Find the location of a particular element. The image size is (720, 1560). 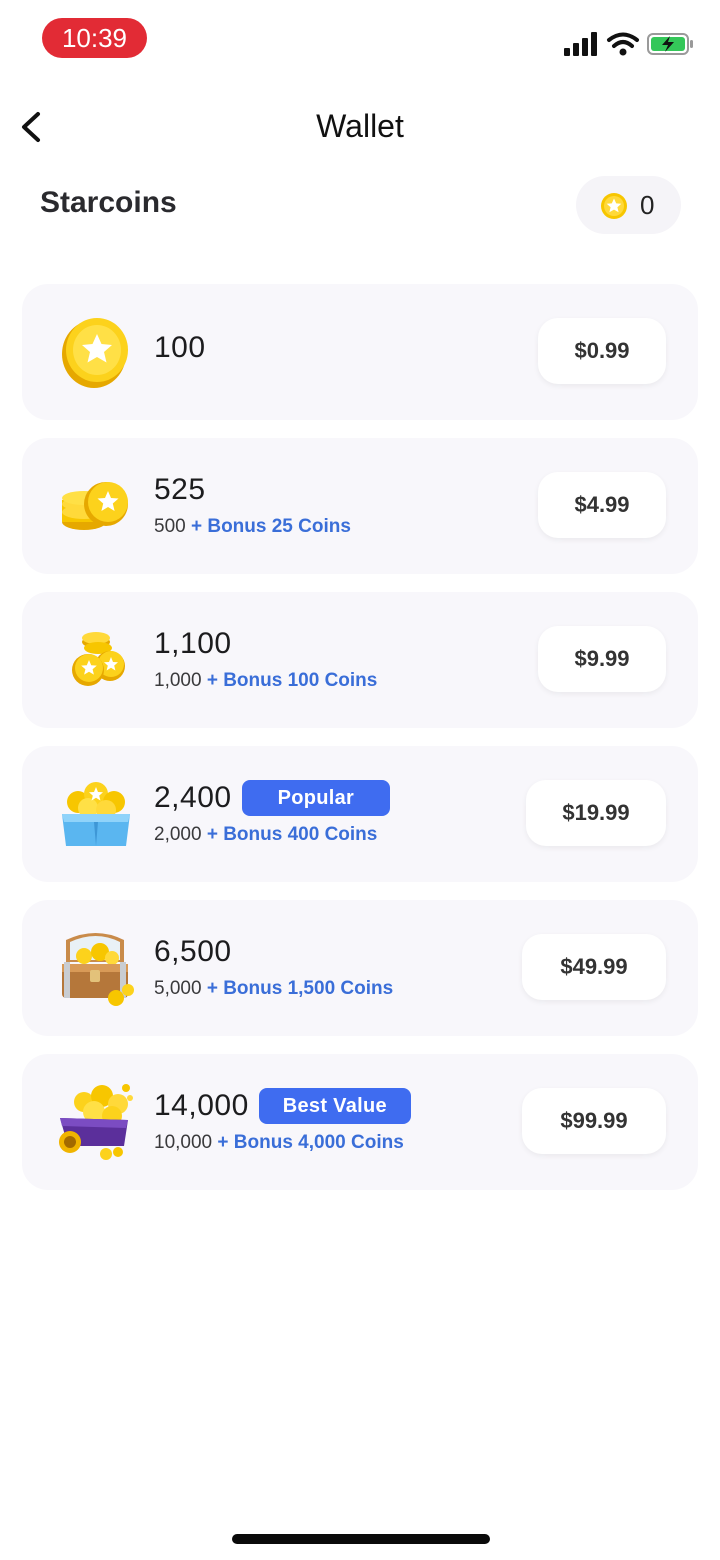

coin-cart-icon is located at coordinates (96, 1122).